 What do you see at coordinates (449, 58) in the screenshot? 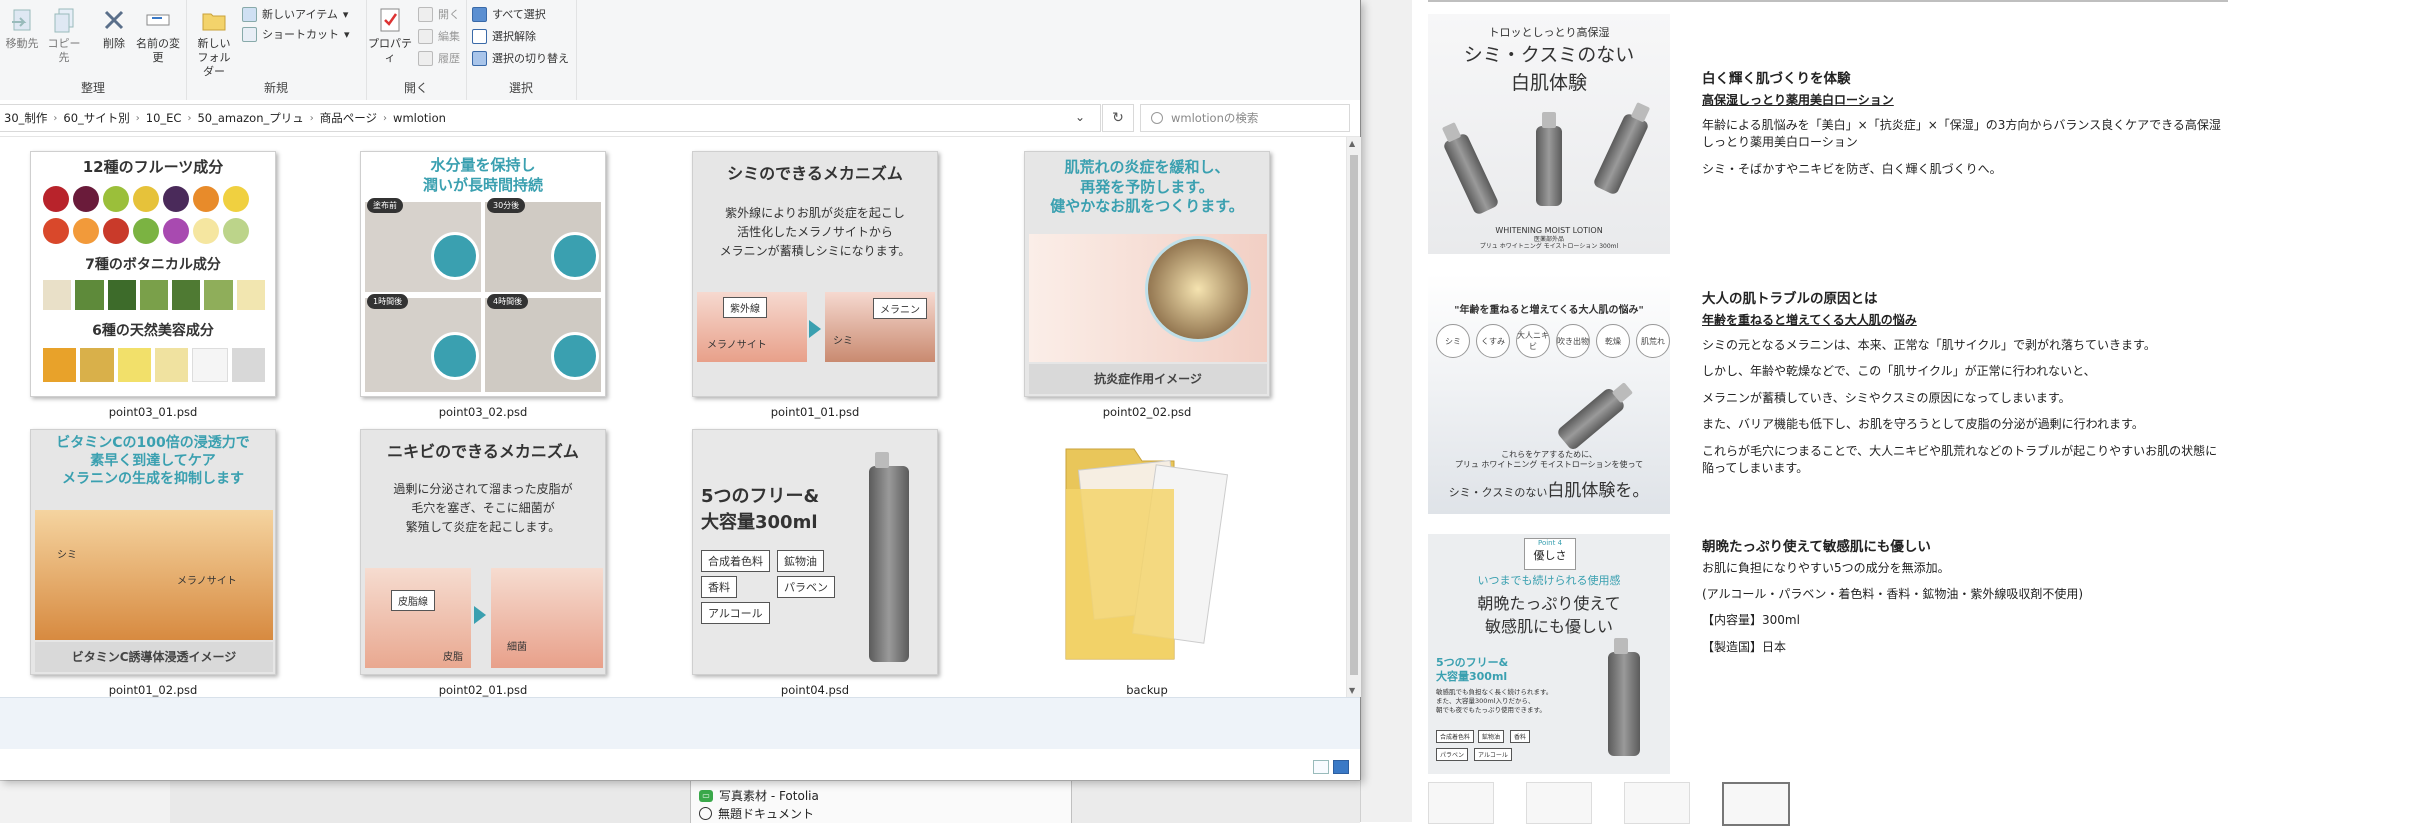
I see `button-label: 履歴` at bounding box center [449, 58].